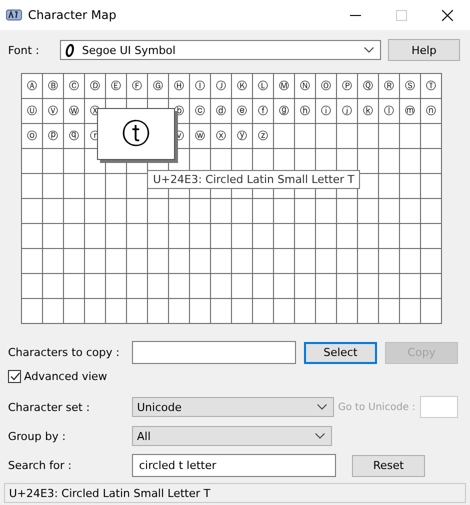 The width and height of the screenshot is (470, 505). What do you see at coordinates (355, 15) in the screenshot?
I see `minimize-icon` at bounding box center [355, 15].